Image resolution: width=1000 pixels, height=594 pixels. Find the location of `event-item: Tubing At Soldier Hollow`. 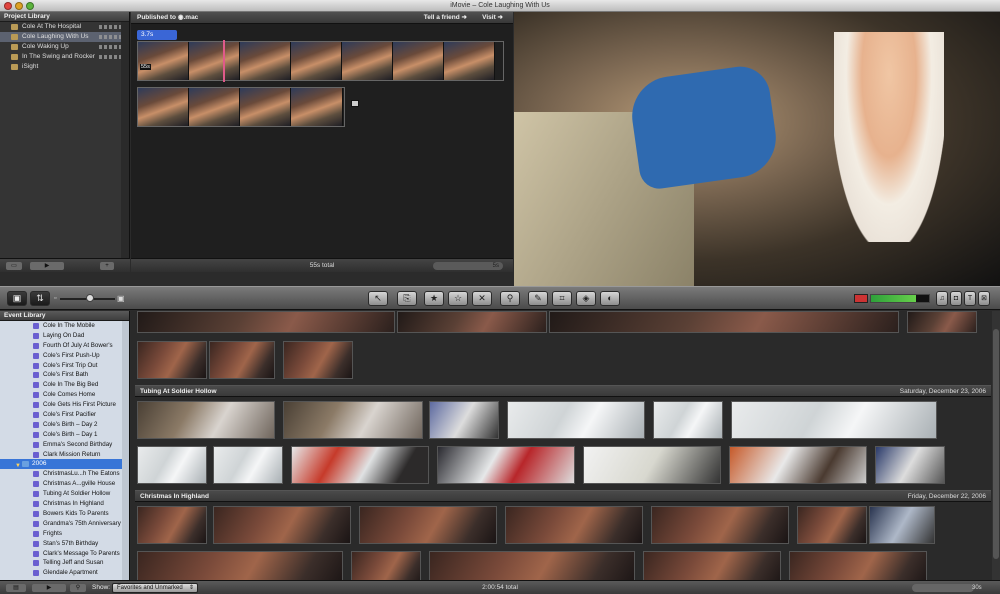

event-item: Tubing At Soldier Hollow is located at coordinates (64, 494).